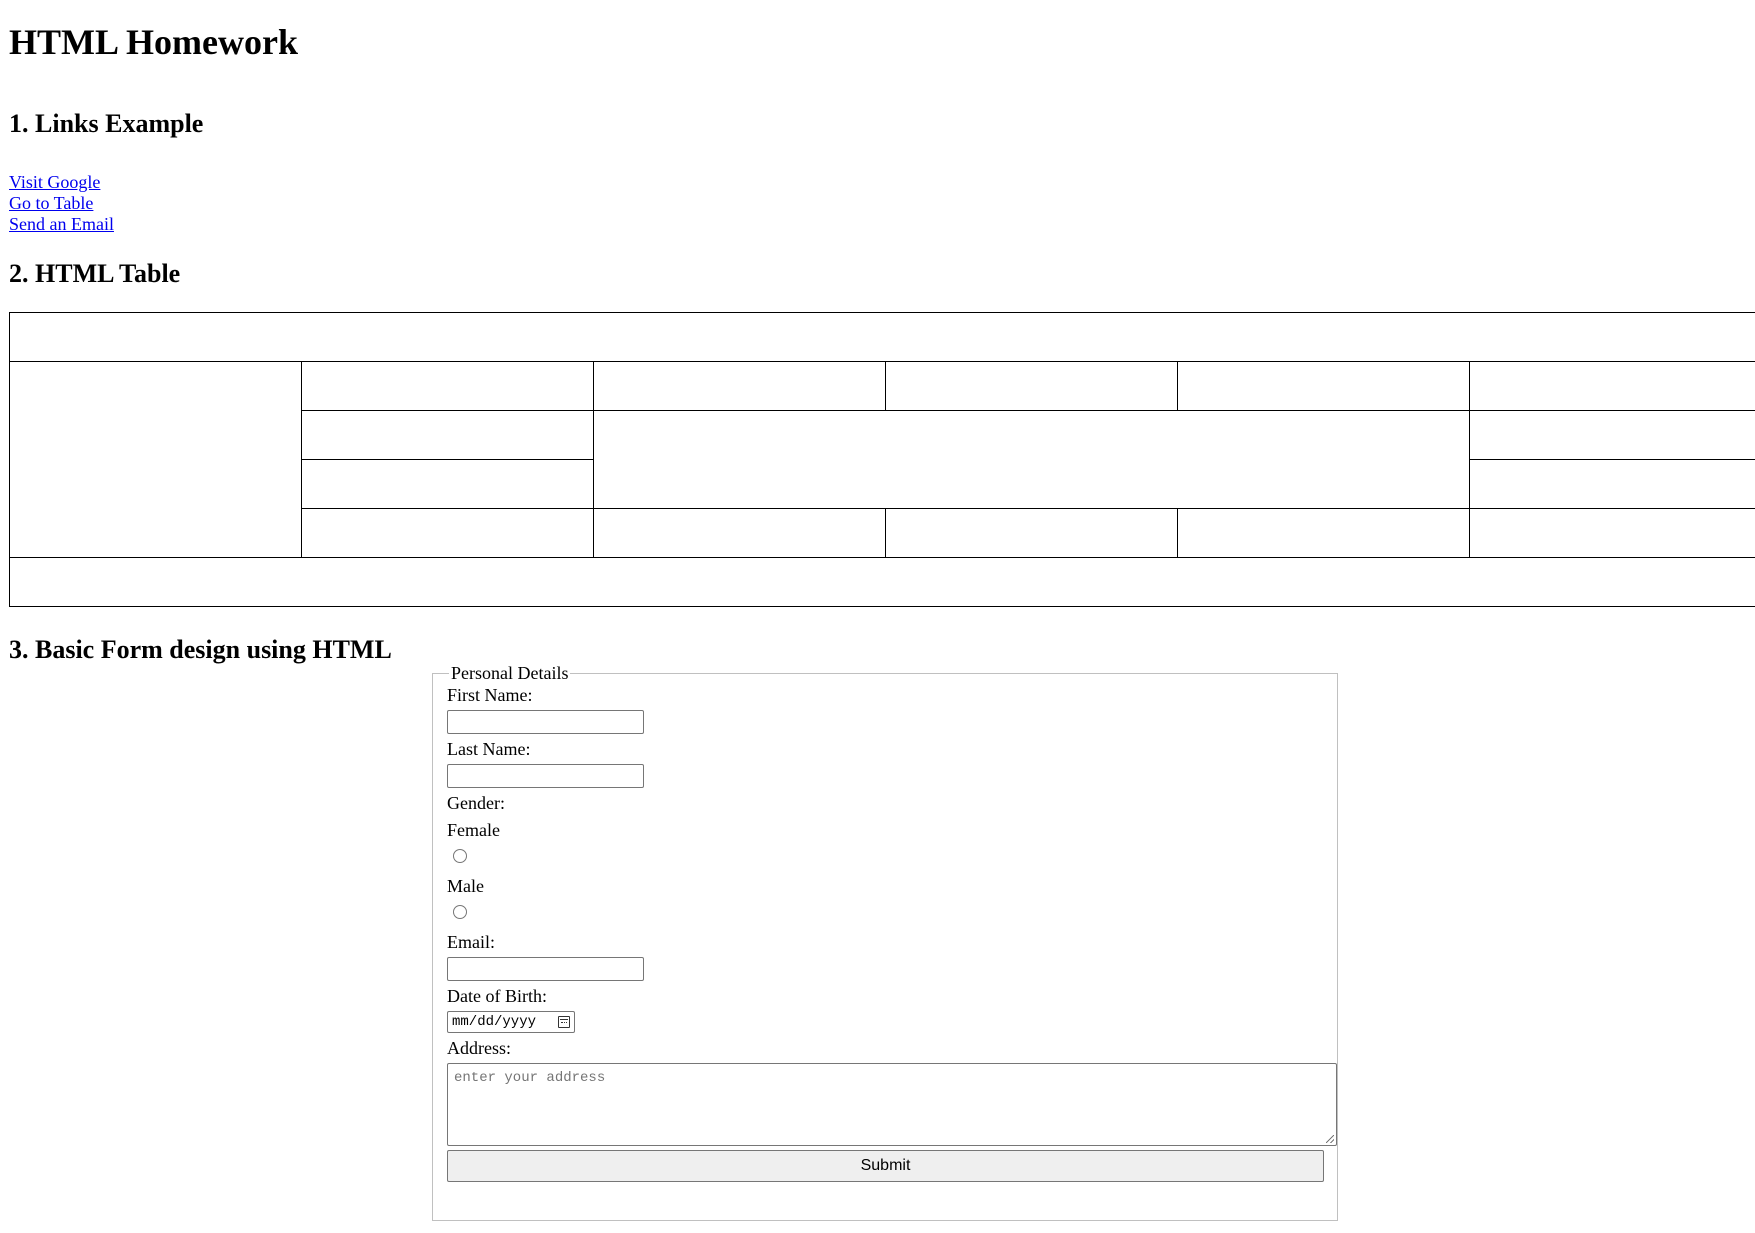 The image size is (1755, 1233). What do you see at coordinates (510, 673) in the screenshot?
I see `fieldset-legend: Personal Details` at bounding box center [510, 673].